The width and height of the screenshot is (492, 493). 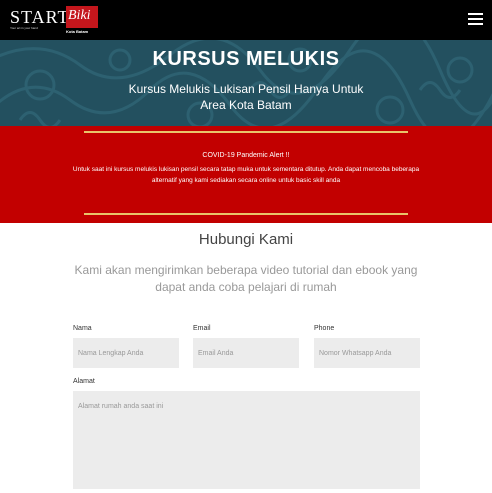 I want to click on alert-bottom-divider, so click(x=246, y=214).